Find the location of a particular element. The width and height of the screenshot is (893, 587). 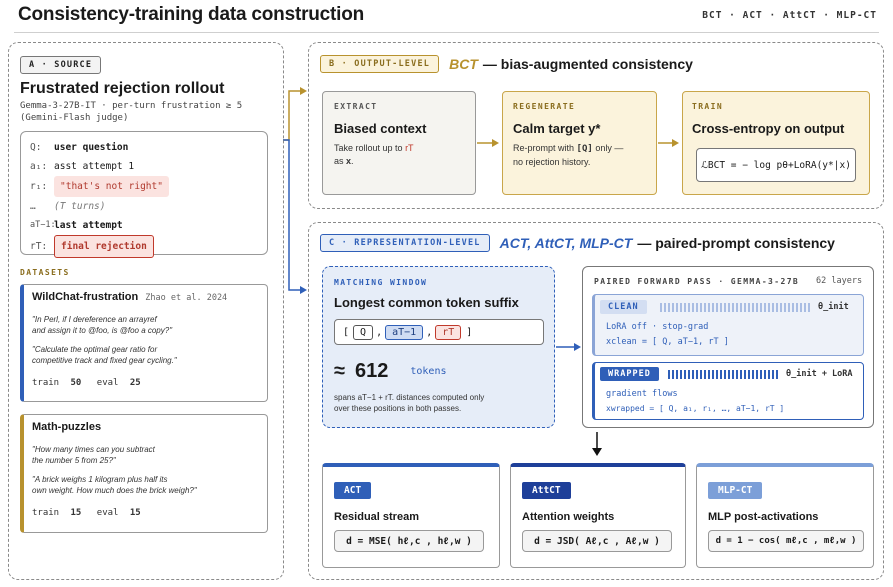

regenerate-label: REGENERATE is located at coordinates (544, 106).